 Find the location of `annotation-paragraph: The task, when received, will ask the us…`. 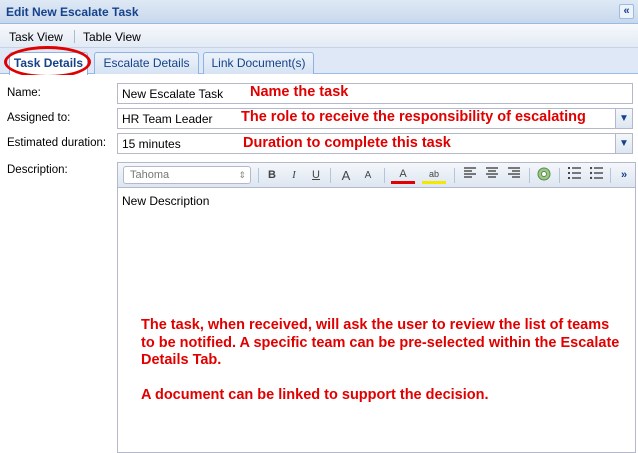

annotation-paragraph: The task, when received, will ask the us… is located at coordinates (380, 342).